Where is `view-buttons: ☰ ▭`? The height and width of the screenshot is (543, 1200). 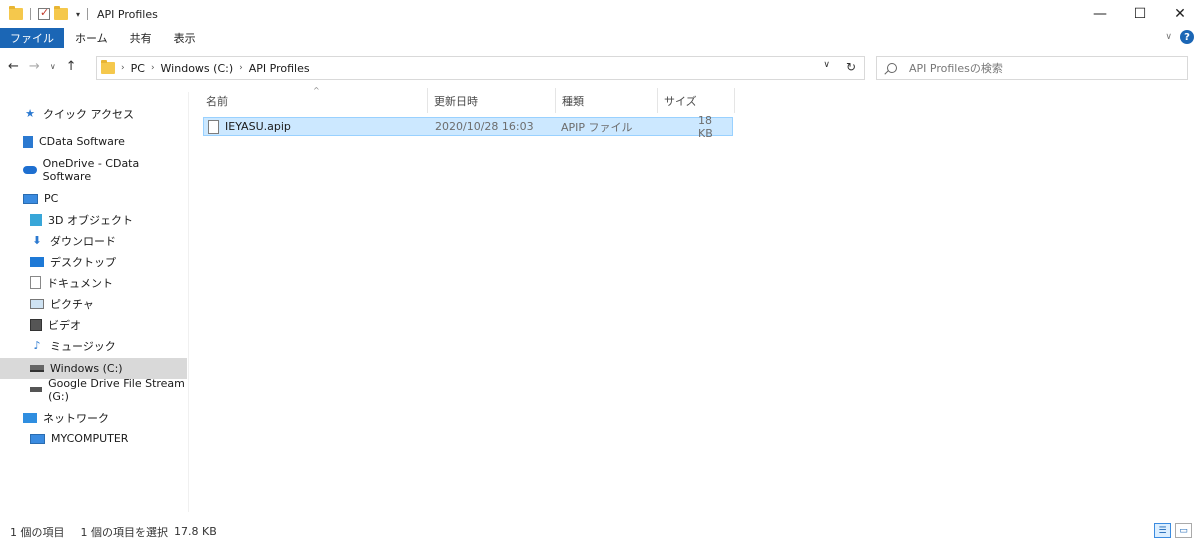 view-buttons: ☰ ▭ is located at coordinates (1173, 530).